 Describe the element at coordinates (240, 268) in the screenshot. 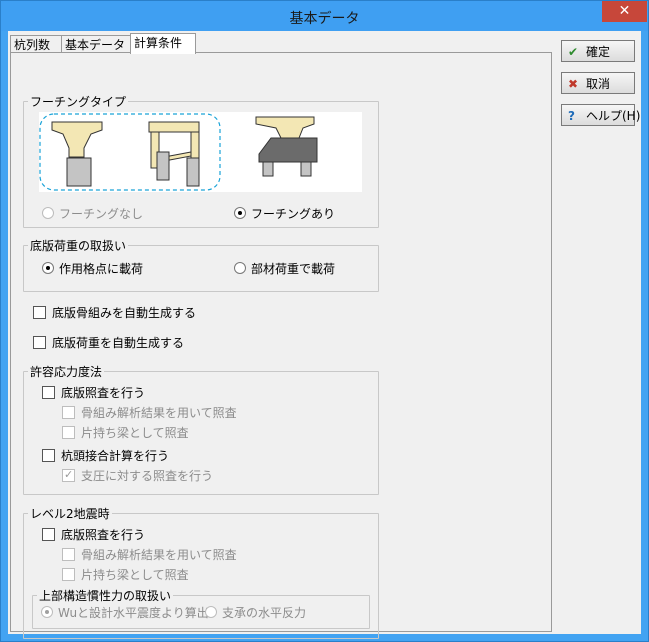

I see `radio-load-member-indicator` at that location.